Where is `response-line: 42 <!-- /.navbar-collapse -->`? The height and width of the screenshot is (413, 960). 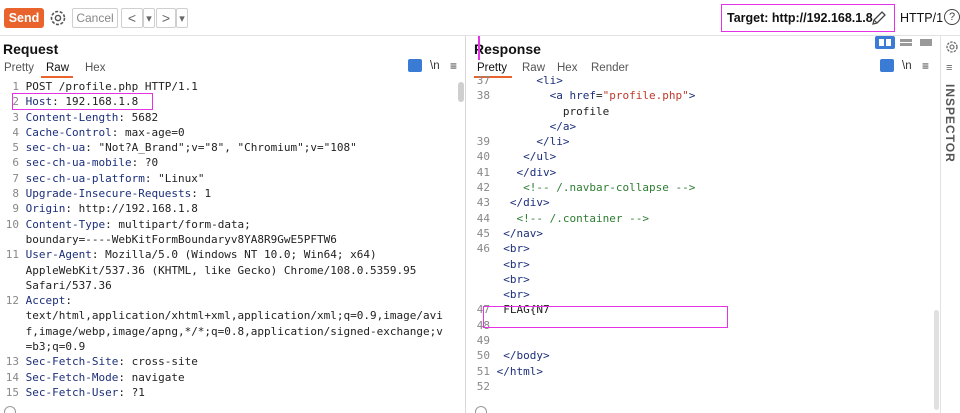 response-line: 42 <!-- /.navbar-collapse --> is located at coordinates (583, 187).